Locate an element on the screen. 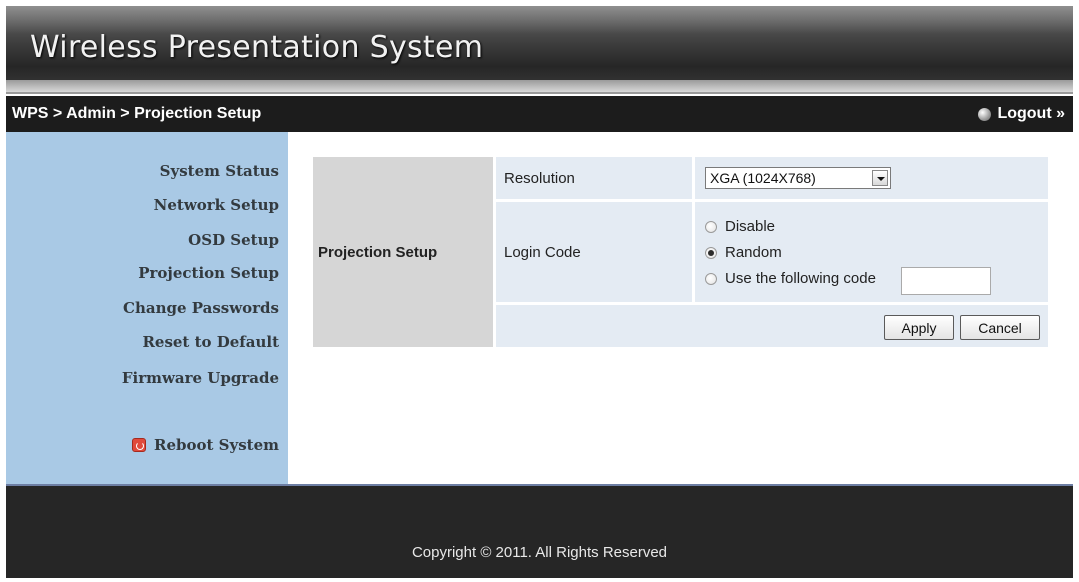 The height and width of the screenshot is (582, 1079). chevron-down-icon is located at coordinates (880, 178).